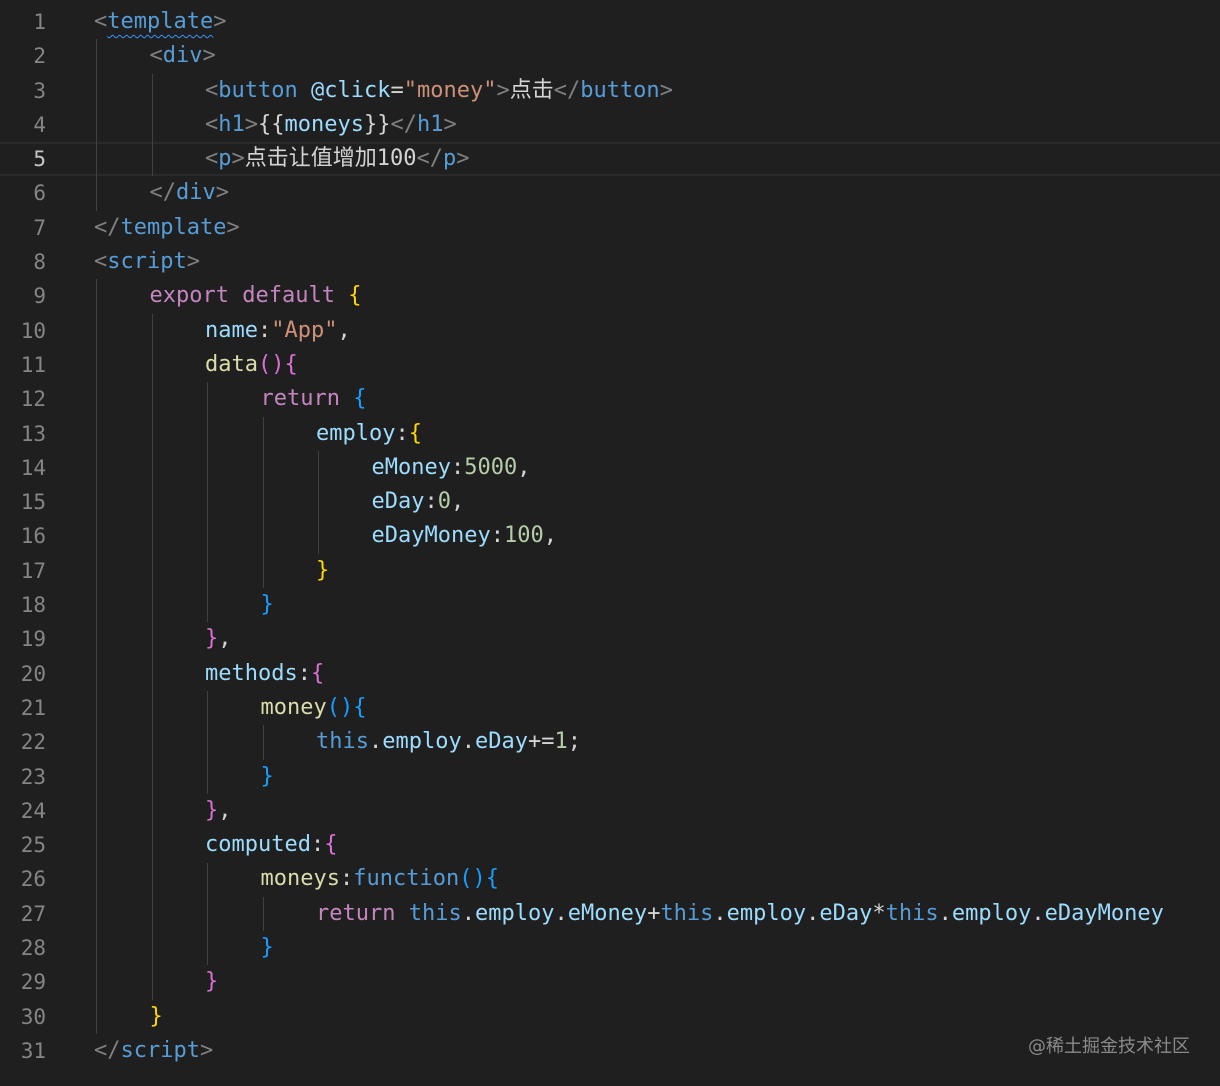  Describe the element at coordinates (610, 879) in the screenshot. I see `code-line: 26 moneys:function(){` at that location.